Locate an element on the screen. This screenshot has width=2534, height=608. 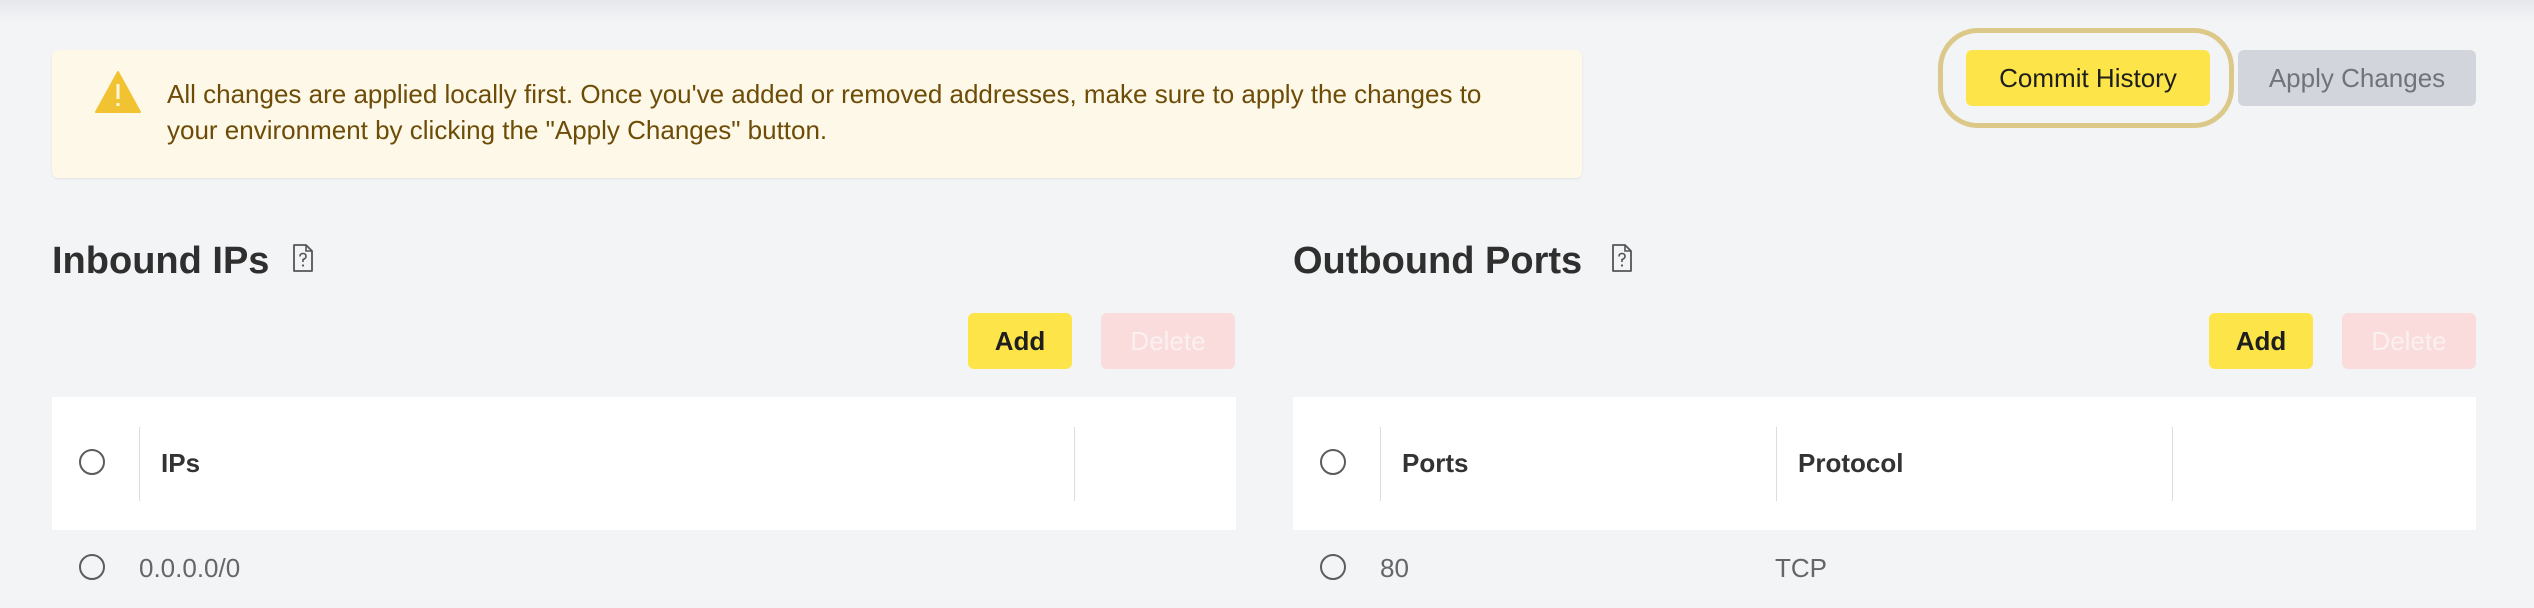
outbound-delete-button: Delete is located at coordinates (2409, 341).